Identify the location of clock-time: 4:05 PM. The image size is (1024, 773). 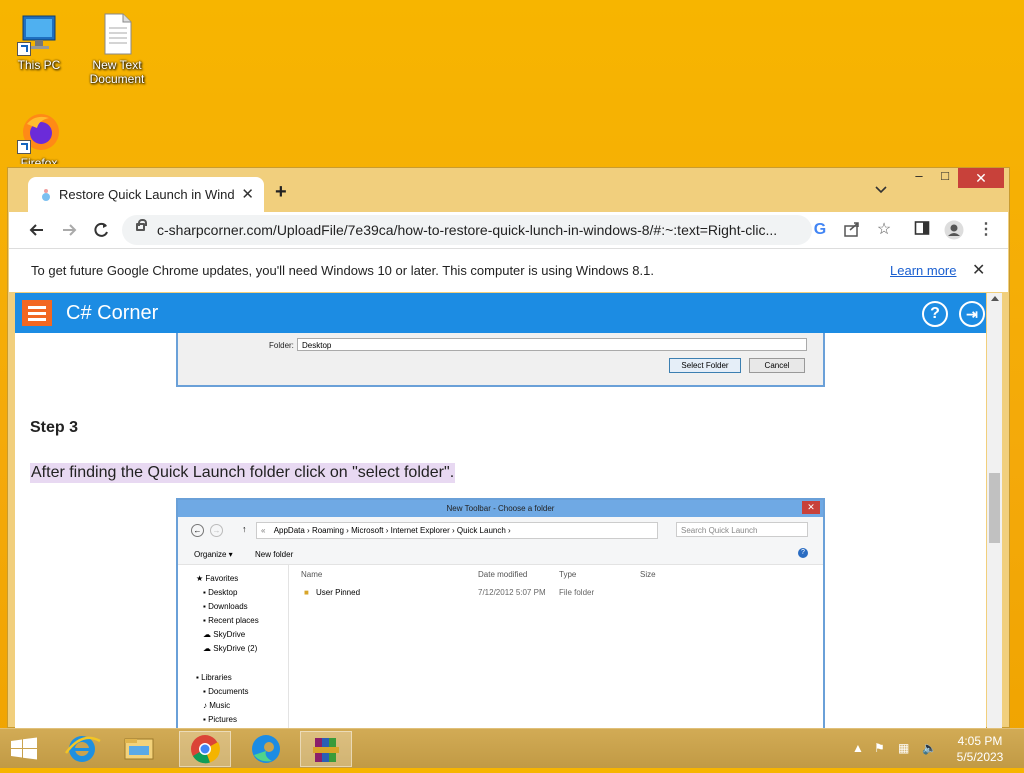
(980, 741).